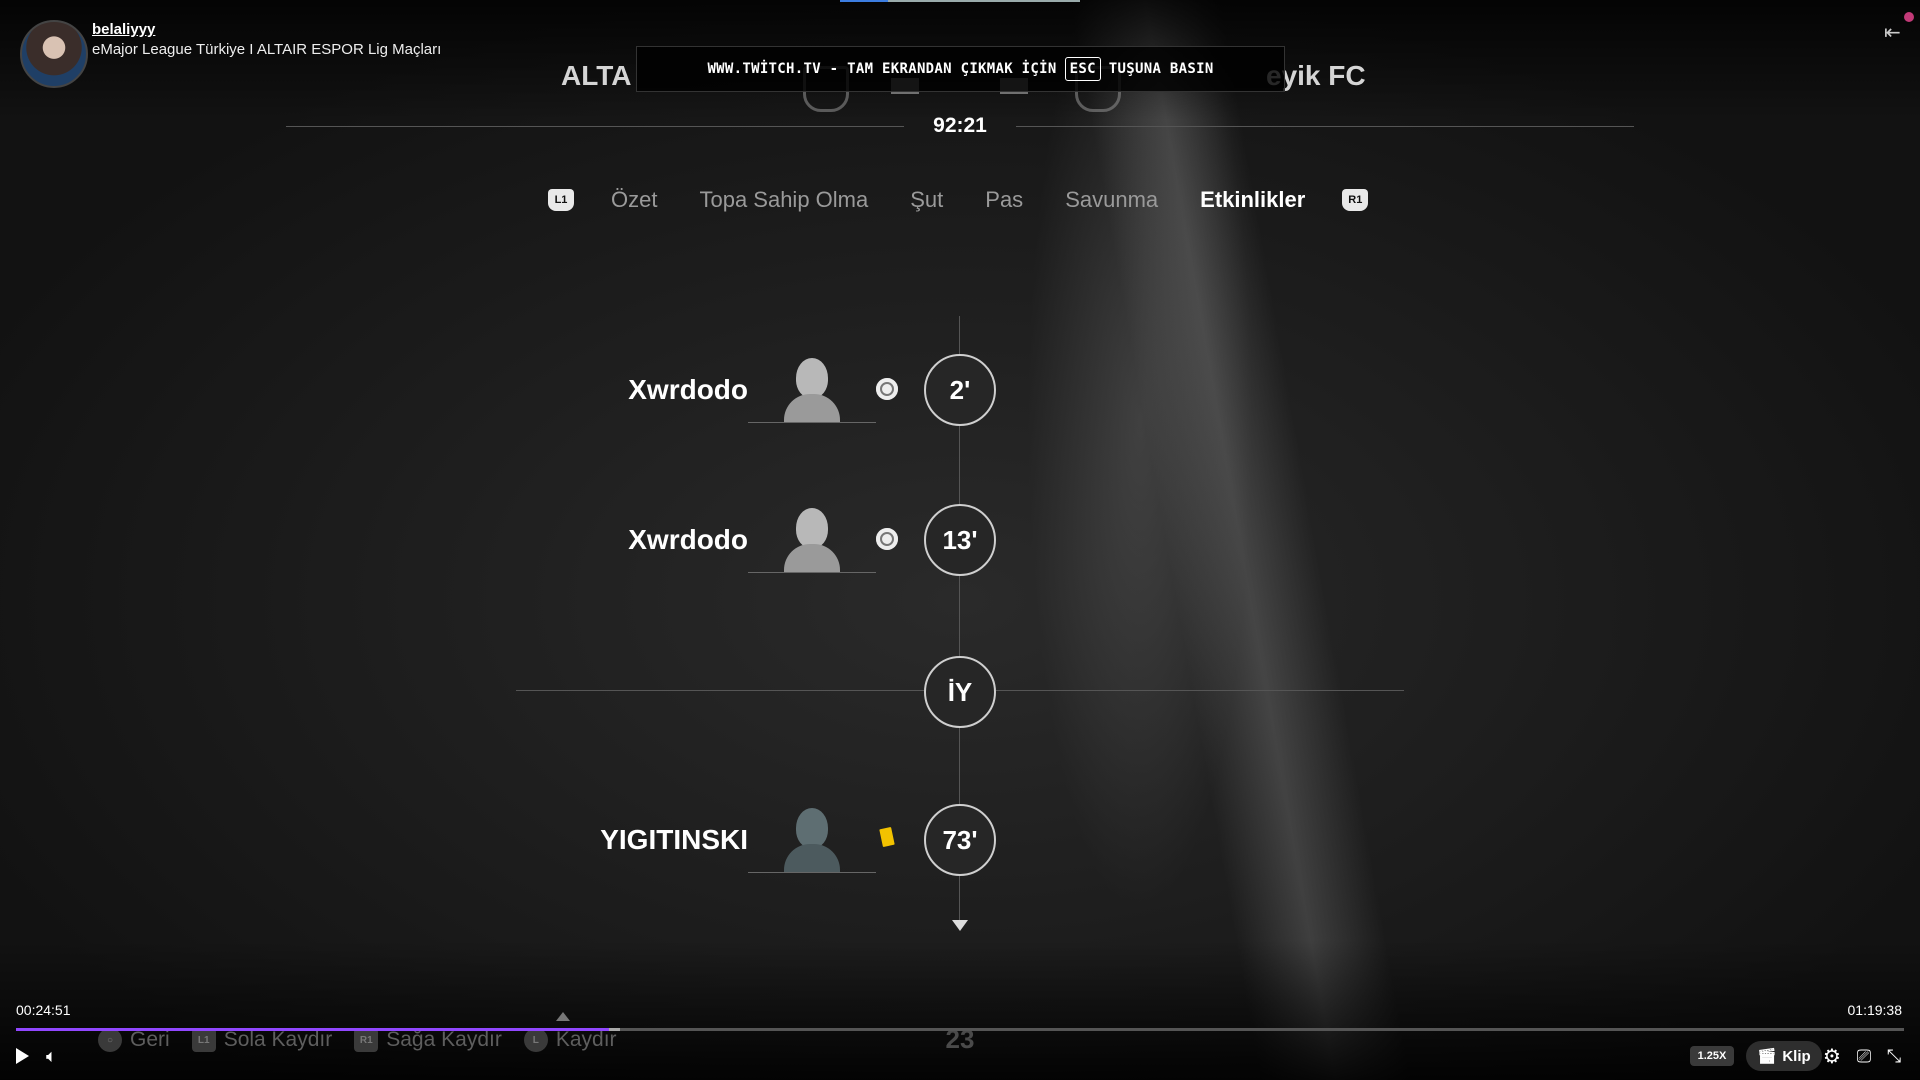  I want to click on halftime-divider-left, so click(721, 690).